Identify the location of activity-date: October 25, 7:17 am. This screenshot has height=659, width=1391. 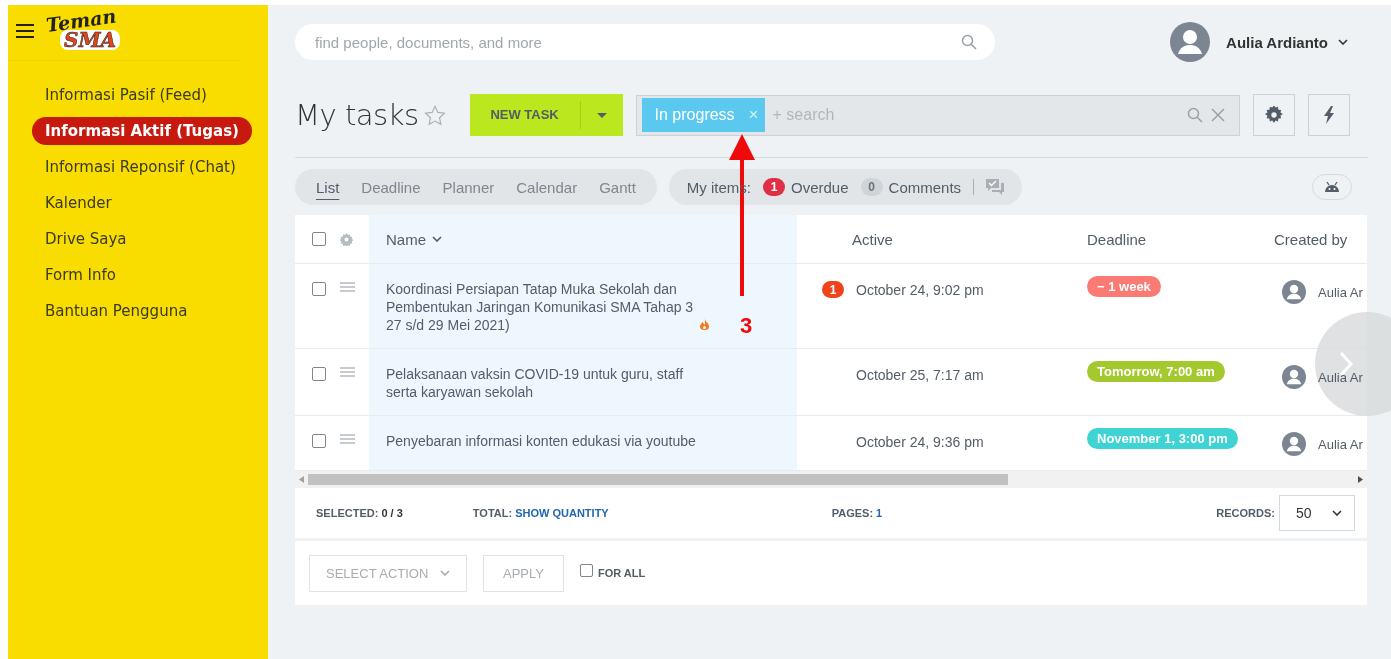
(919, 374).